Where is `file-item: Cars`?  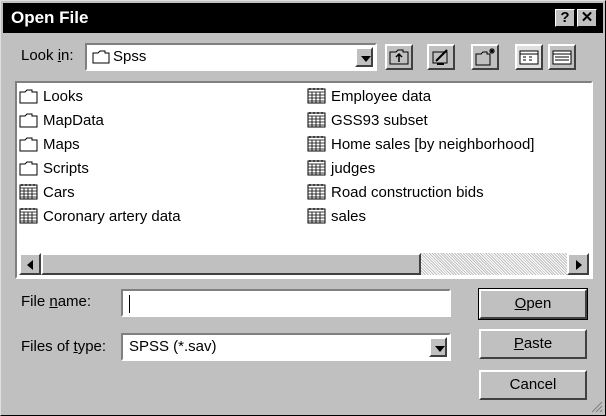 file-item: Cars is located at coordinates (47, 192).